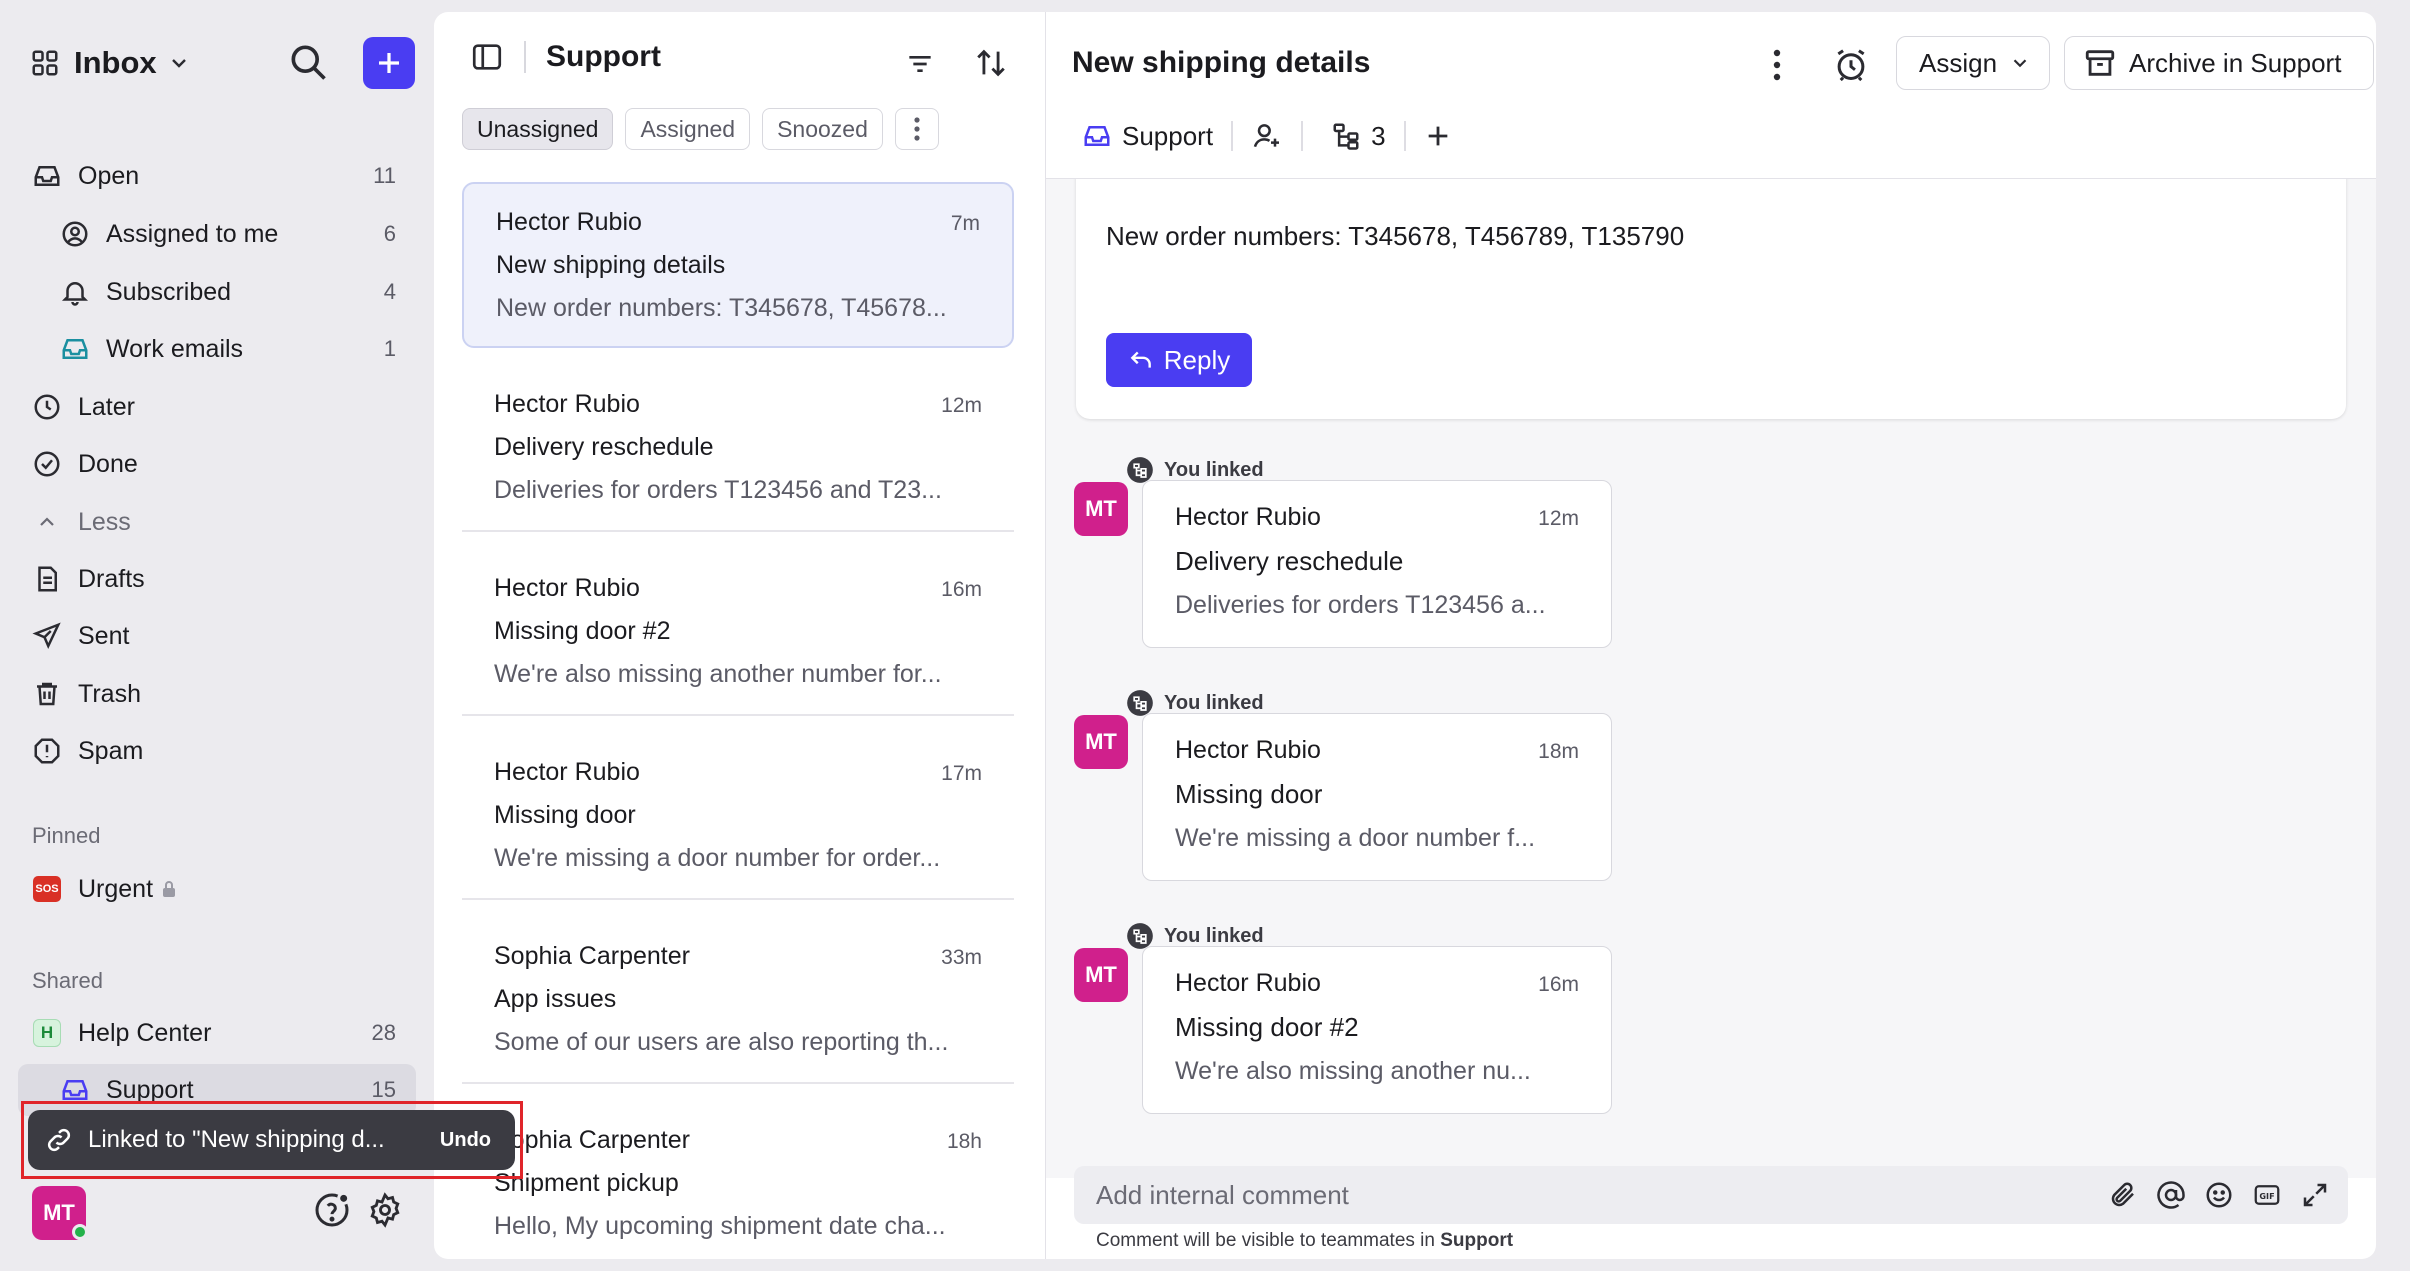  I want to click on grid-icon, so click(45, 63).